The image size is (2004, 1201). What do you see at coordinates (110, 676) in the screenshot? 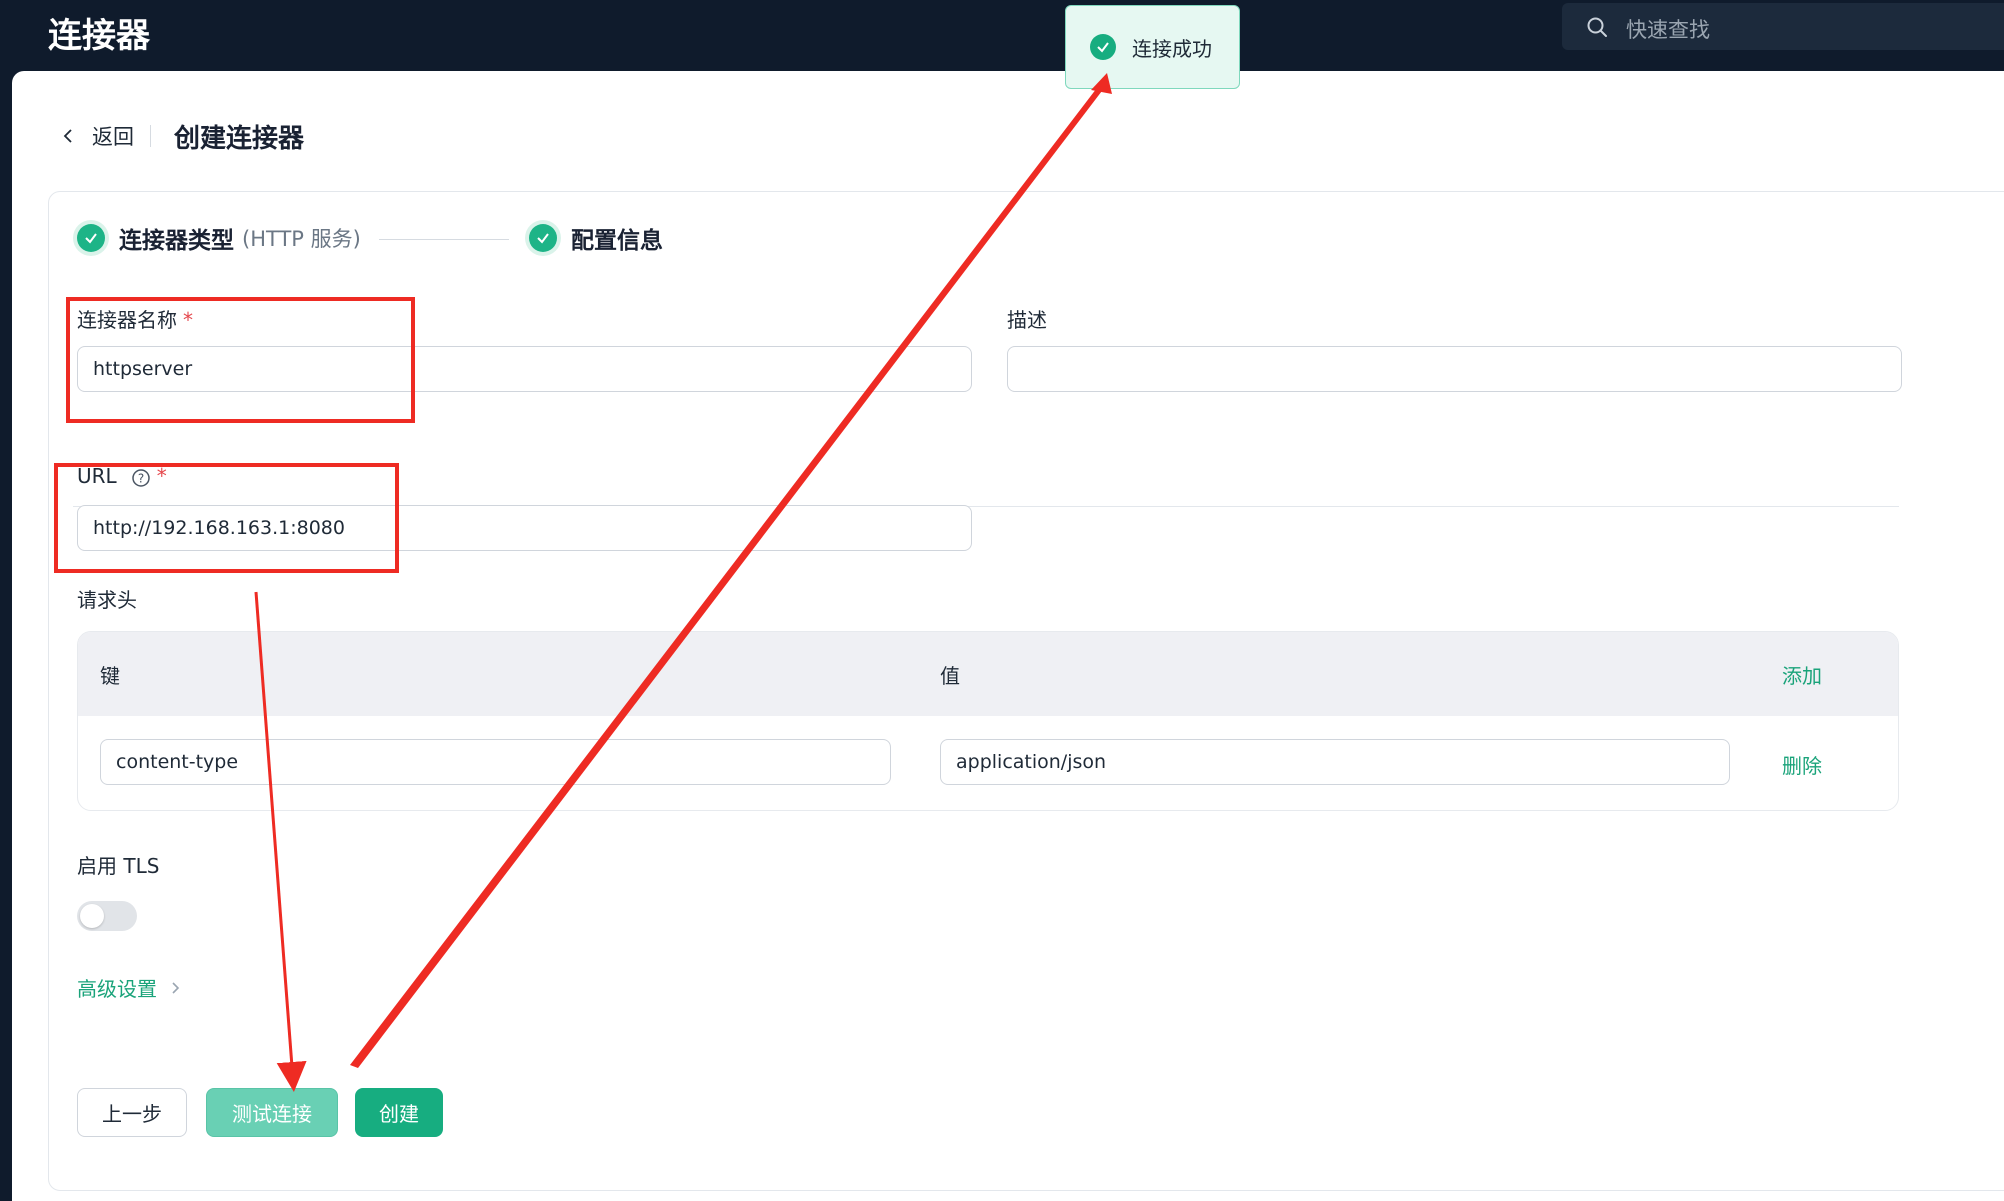
I see `key-column-header: 键` at bounding box center [110, 676].